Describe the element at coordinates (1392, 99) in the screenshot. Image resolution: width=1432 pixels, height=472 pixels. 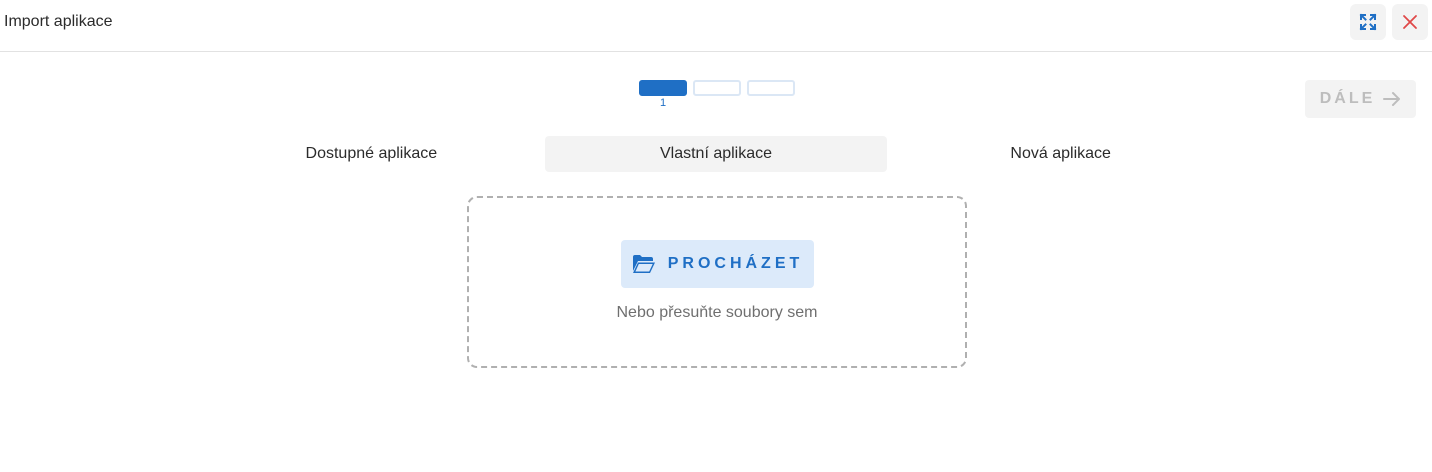
I see `arrow-right-icon` at that location.